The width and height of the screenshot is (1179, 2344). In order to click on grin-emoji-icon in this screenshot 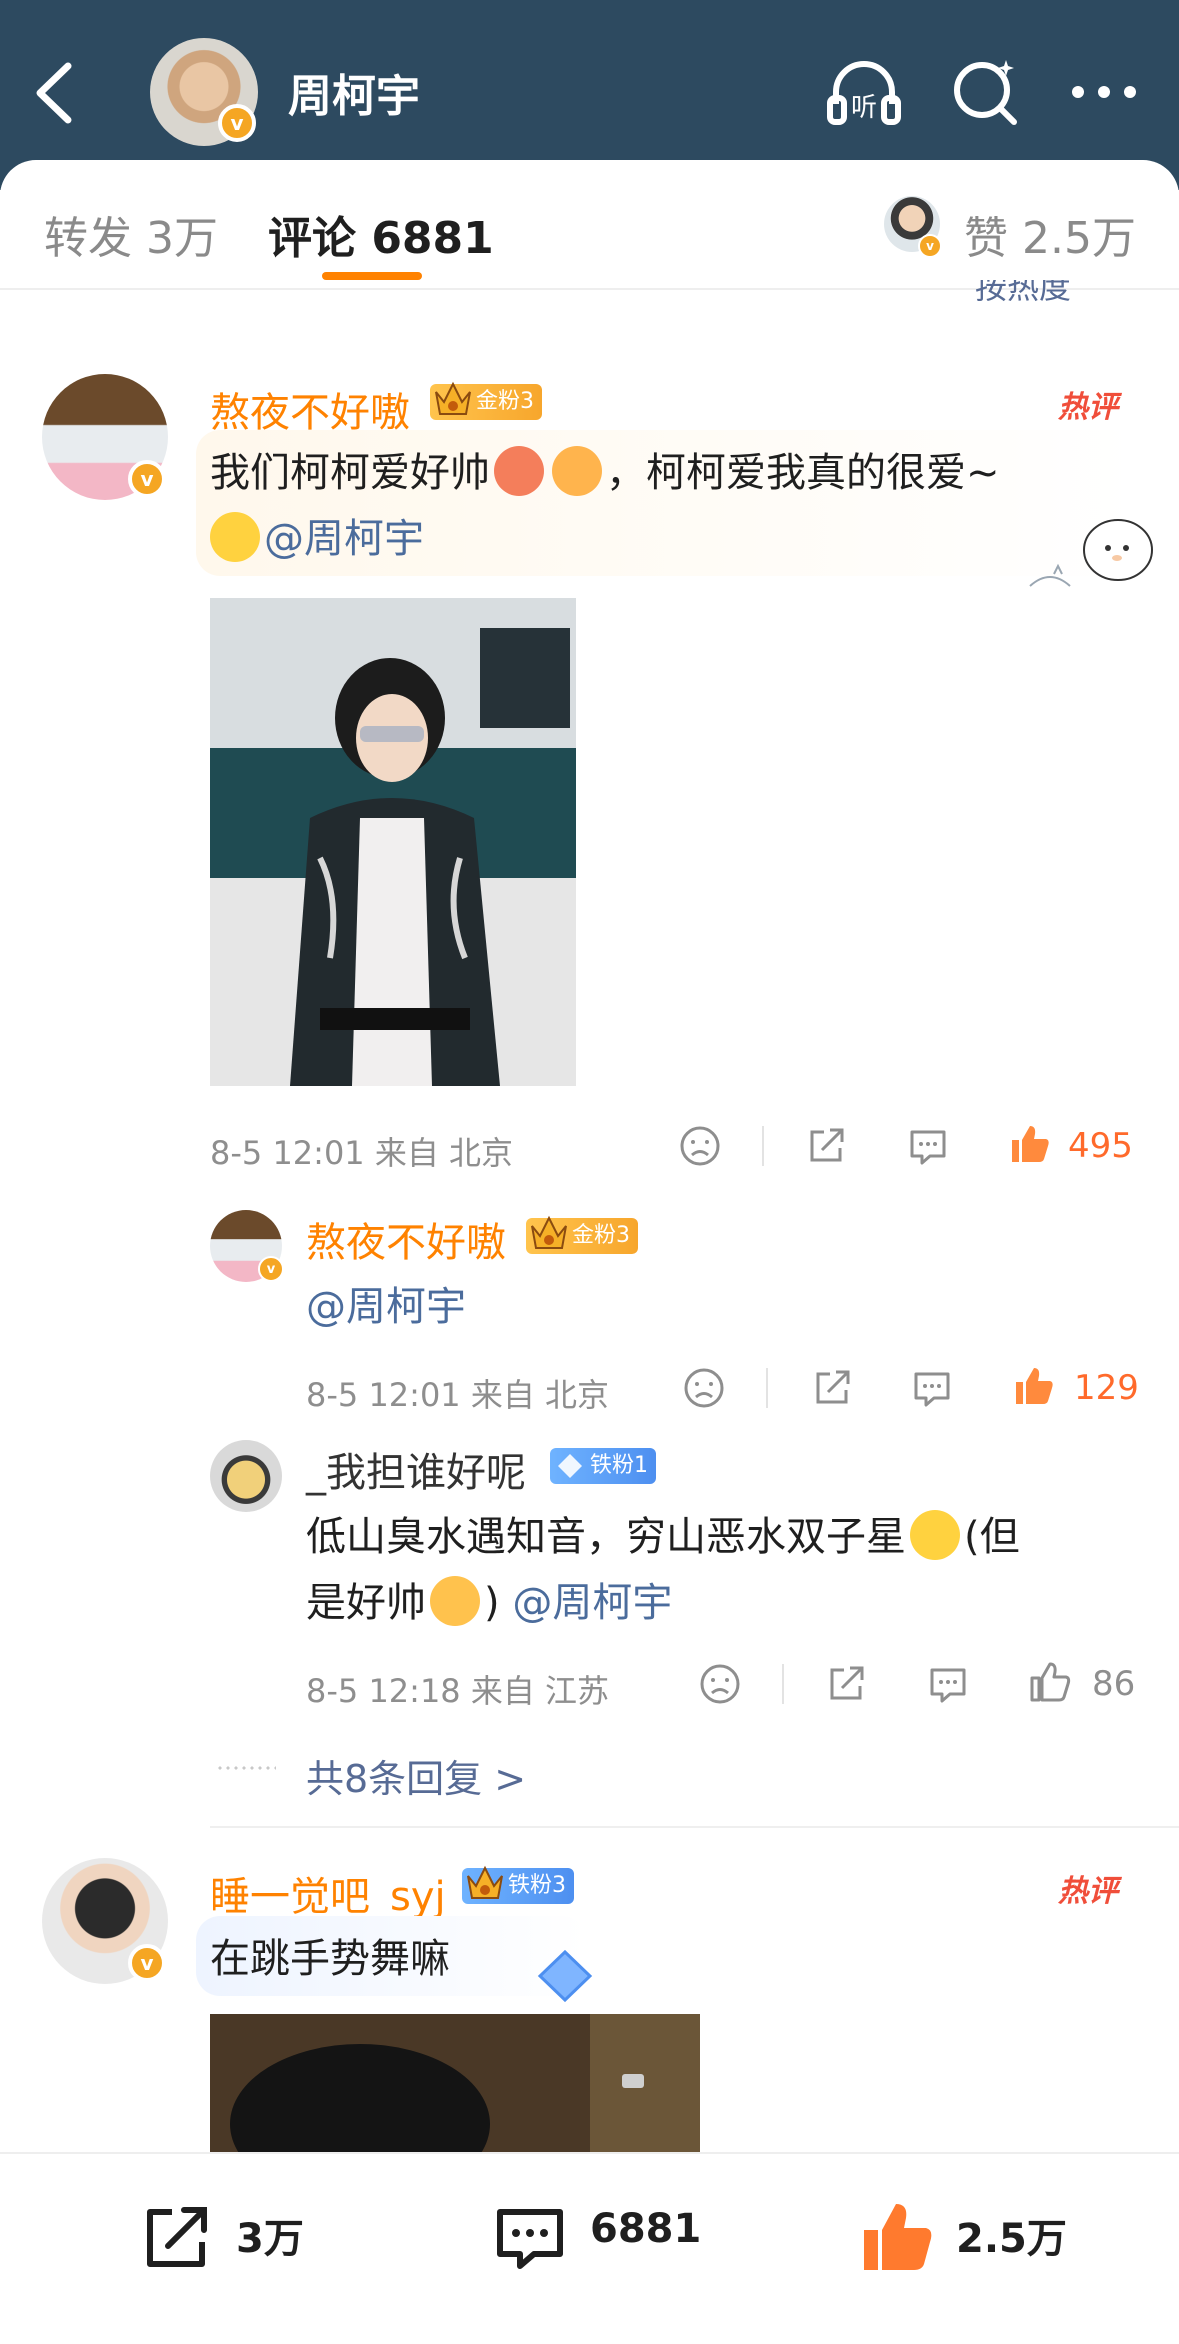, I will do `click(935, 1535)`.